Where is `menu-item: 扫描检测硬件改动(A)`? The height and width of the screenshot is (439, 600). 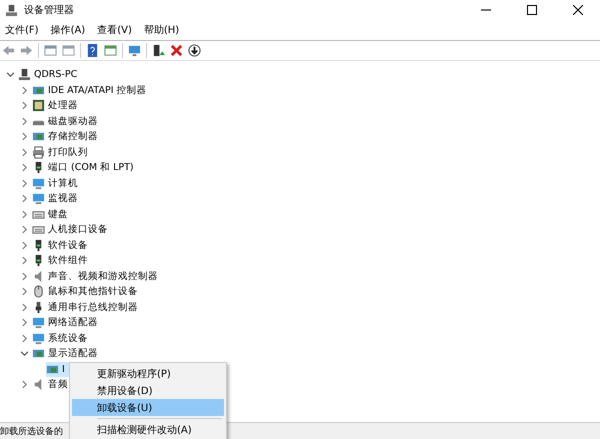
menu-item: 扫描检测硬件改动(A) is located at coordinates (148, 429).